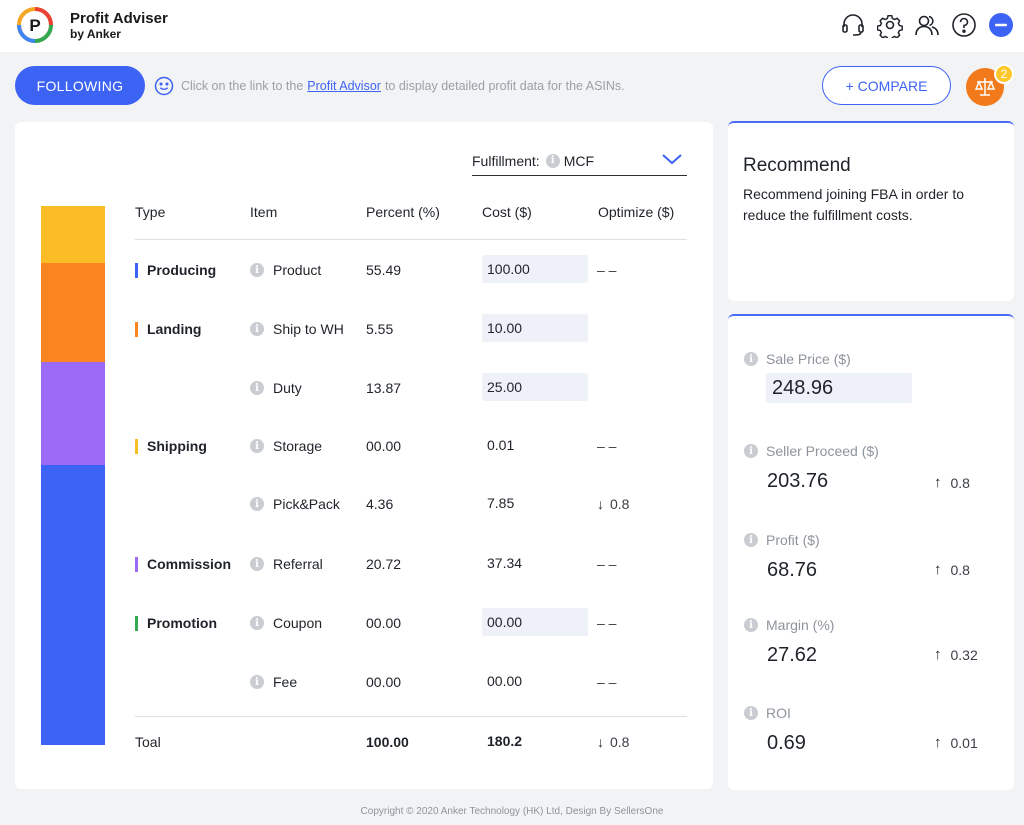  I want to click on type-label: Commission, so click(189, 564).